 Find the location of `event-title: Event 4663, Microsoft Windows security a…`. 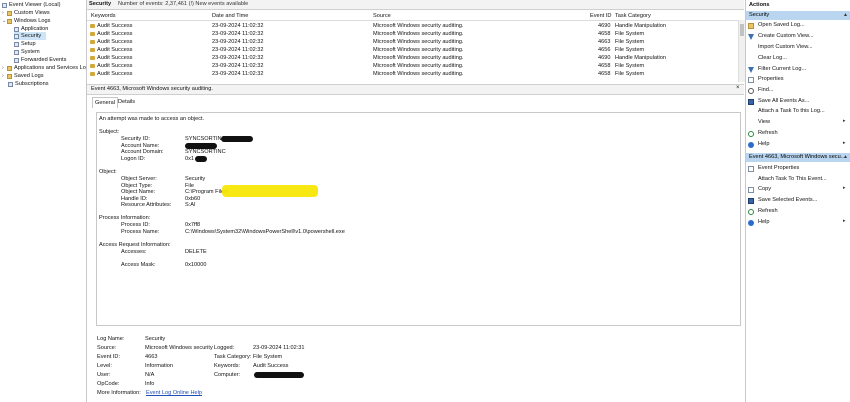

event-title: Event 4663, Microsoft Windows security a… is located at coordinates (152, 89).